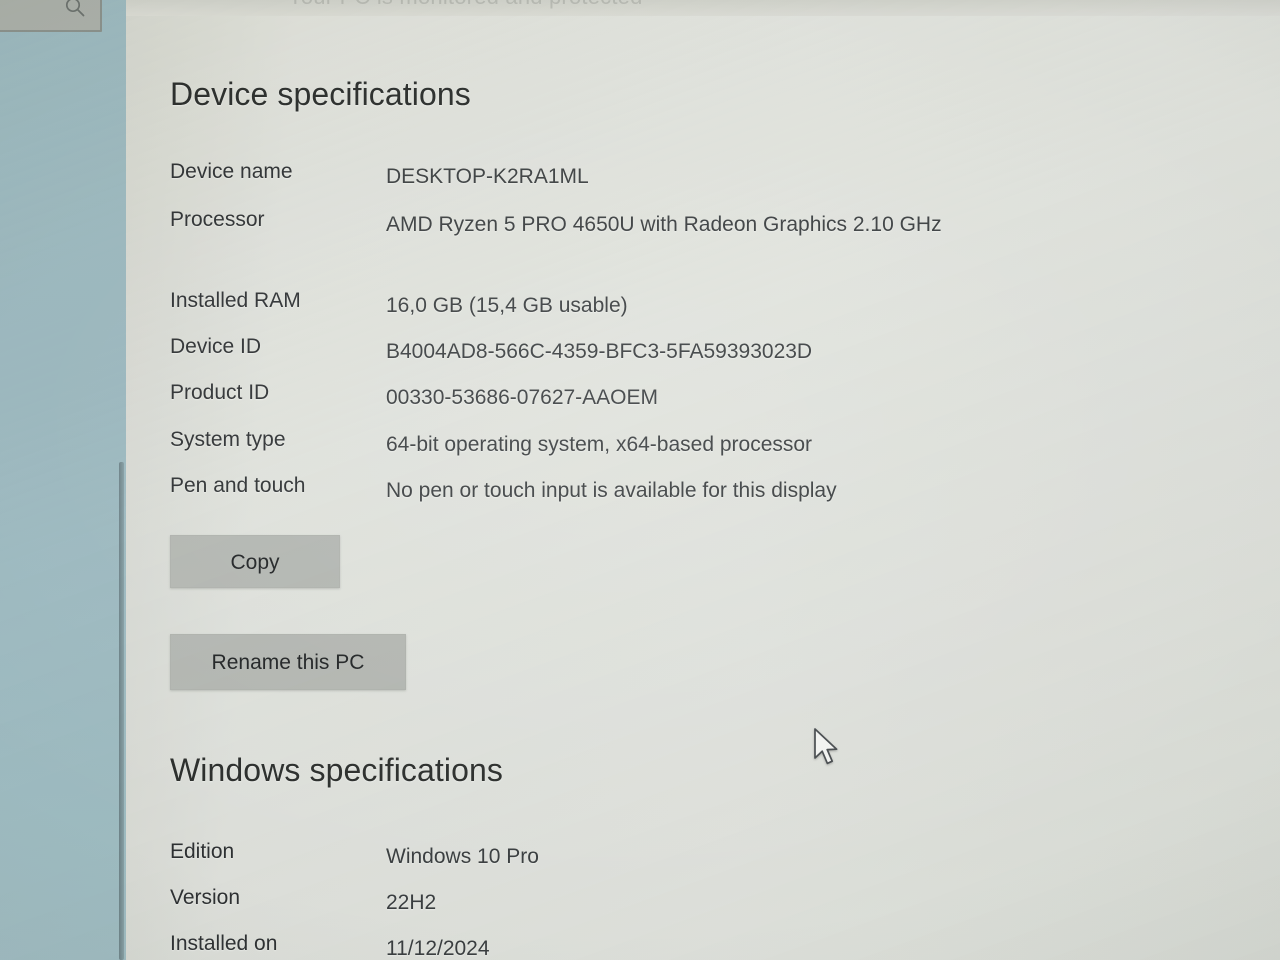 The image size is (1280, 960). Describe the element at coordinates (205, 897) in the screenshot. I see `spec-label-version: Version` at that location.